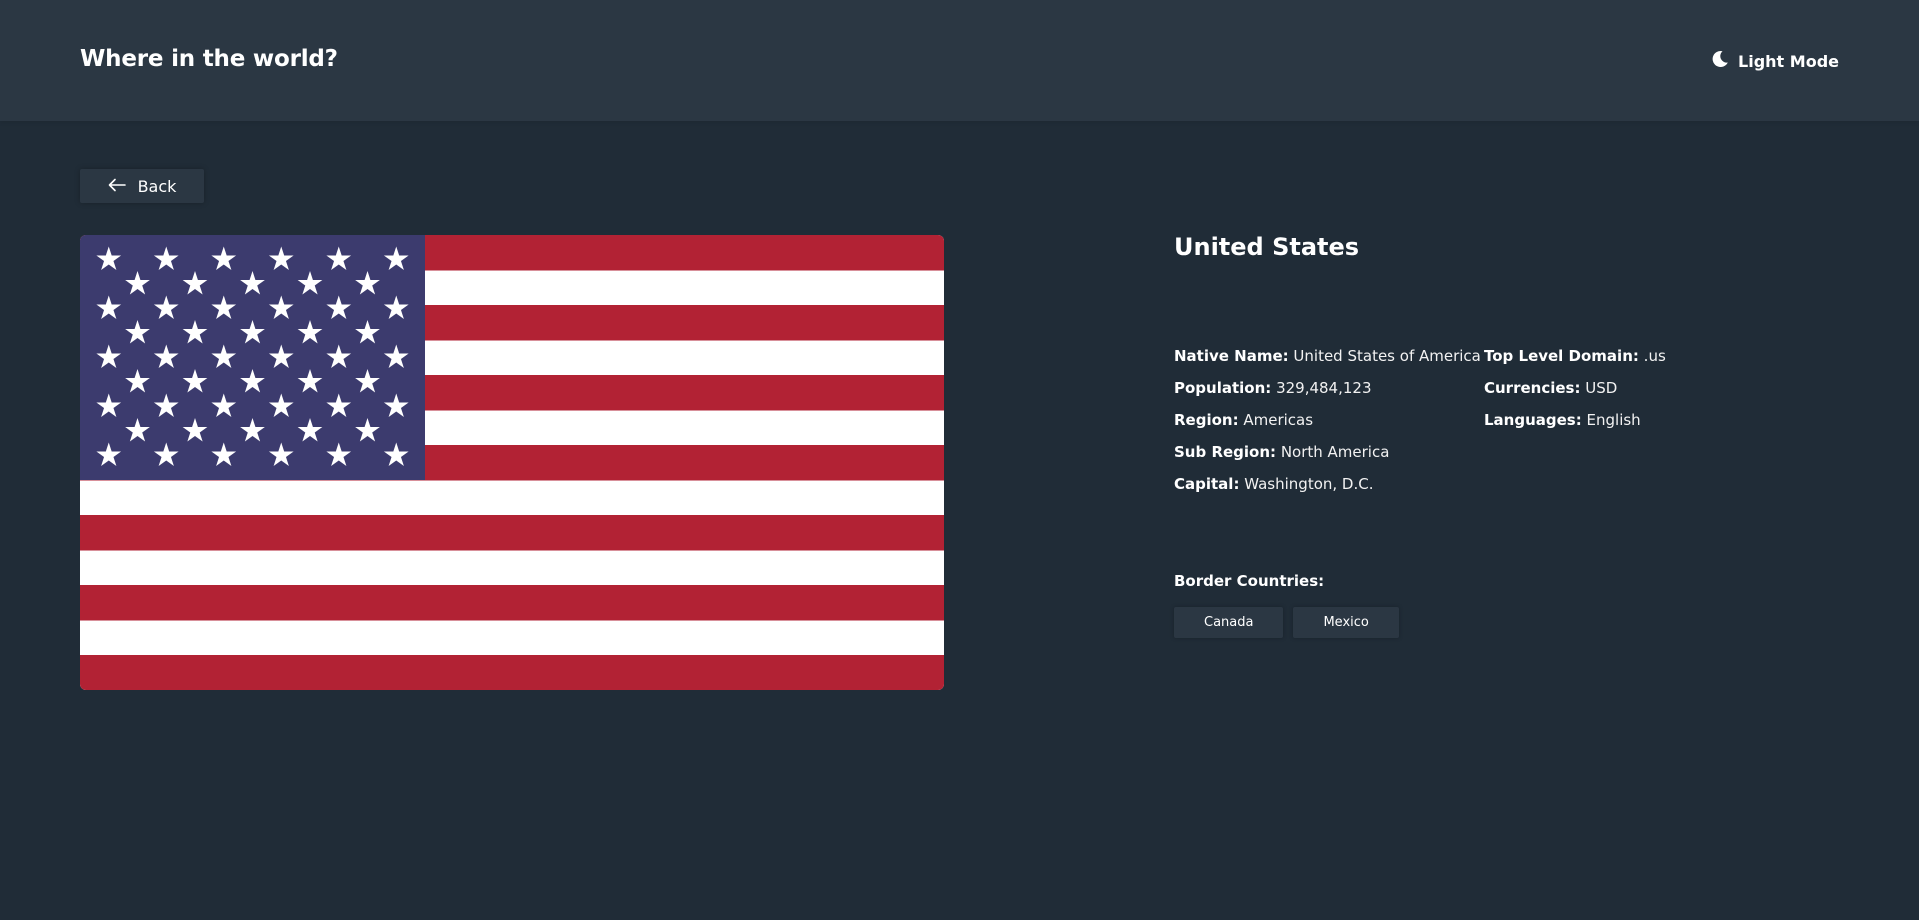 Image resolution: width=1919 pixels, height=920 pixels. Describe the element at coordinates (1282, 452) in the screenshot. I see `info-row-sub-region: Sub Region: North America` at that location.